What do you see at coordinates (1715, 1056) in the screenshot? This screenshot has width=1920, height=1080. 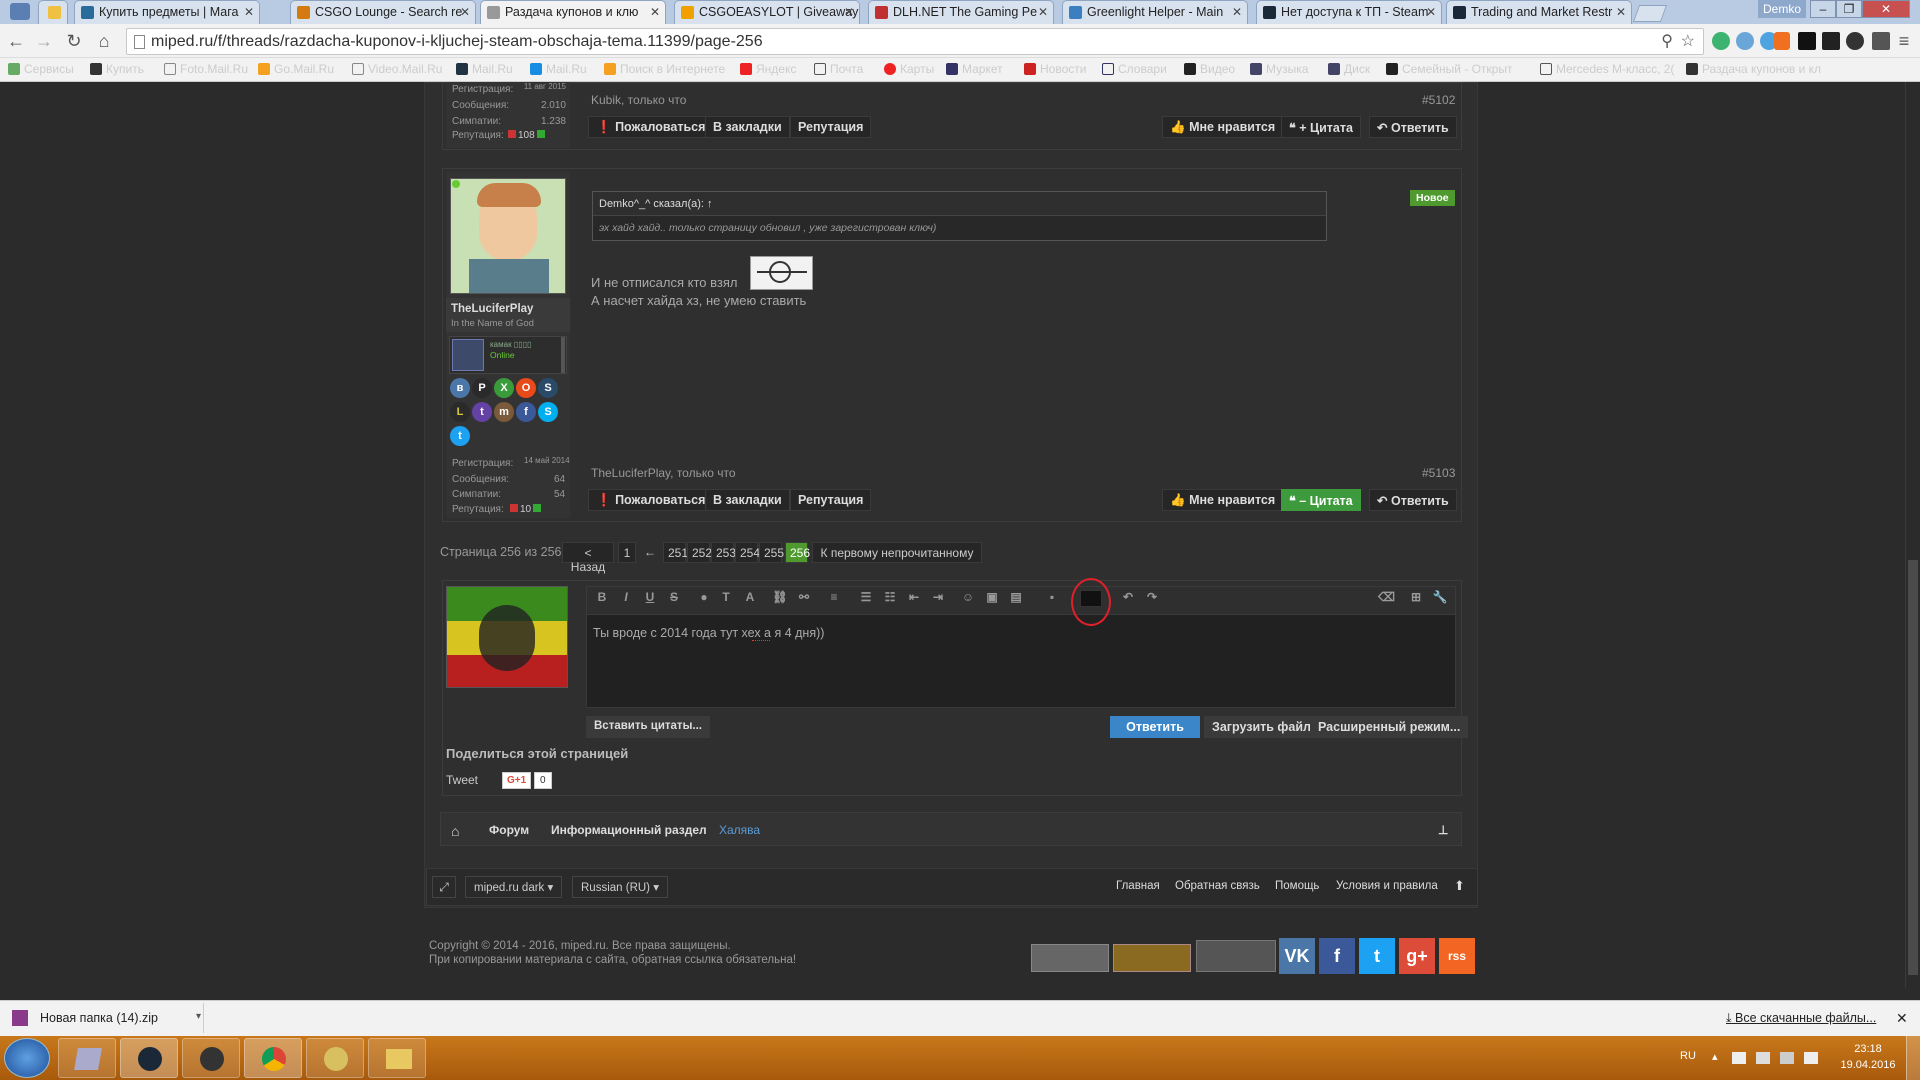 I see `tray-up-icon: ▴` at bounding box center [1715, 1056].